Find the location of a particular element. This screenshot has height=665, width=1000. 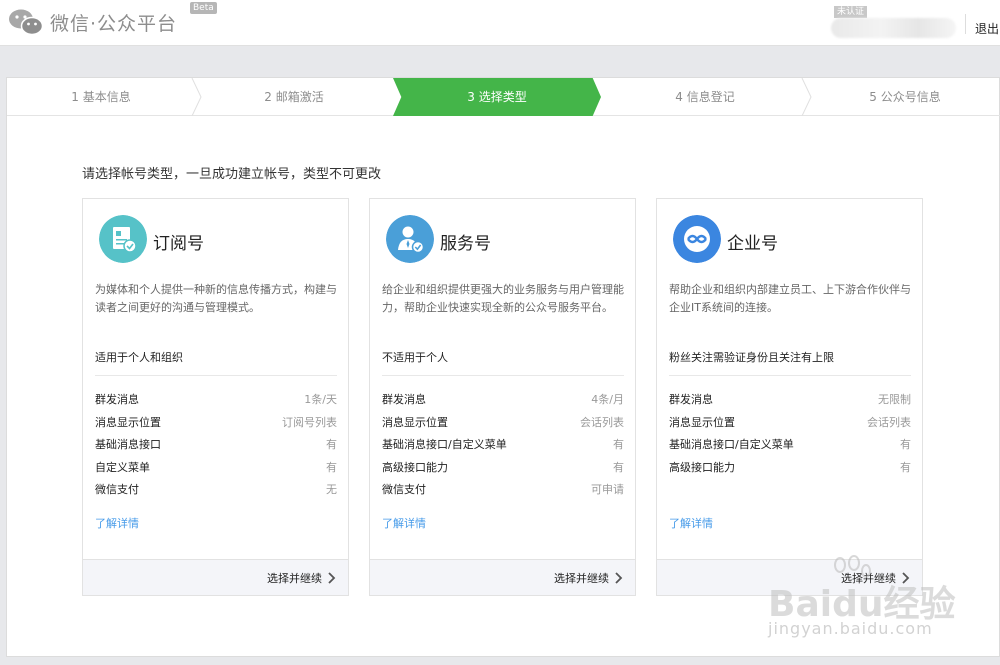

feature-value: 订阅号列表 is located at coordinates (309, 422).